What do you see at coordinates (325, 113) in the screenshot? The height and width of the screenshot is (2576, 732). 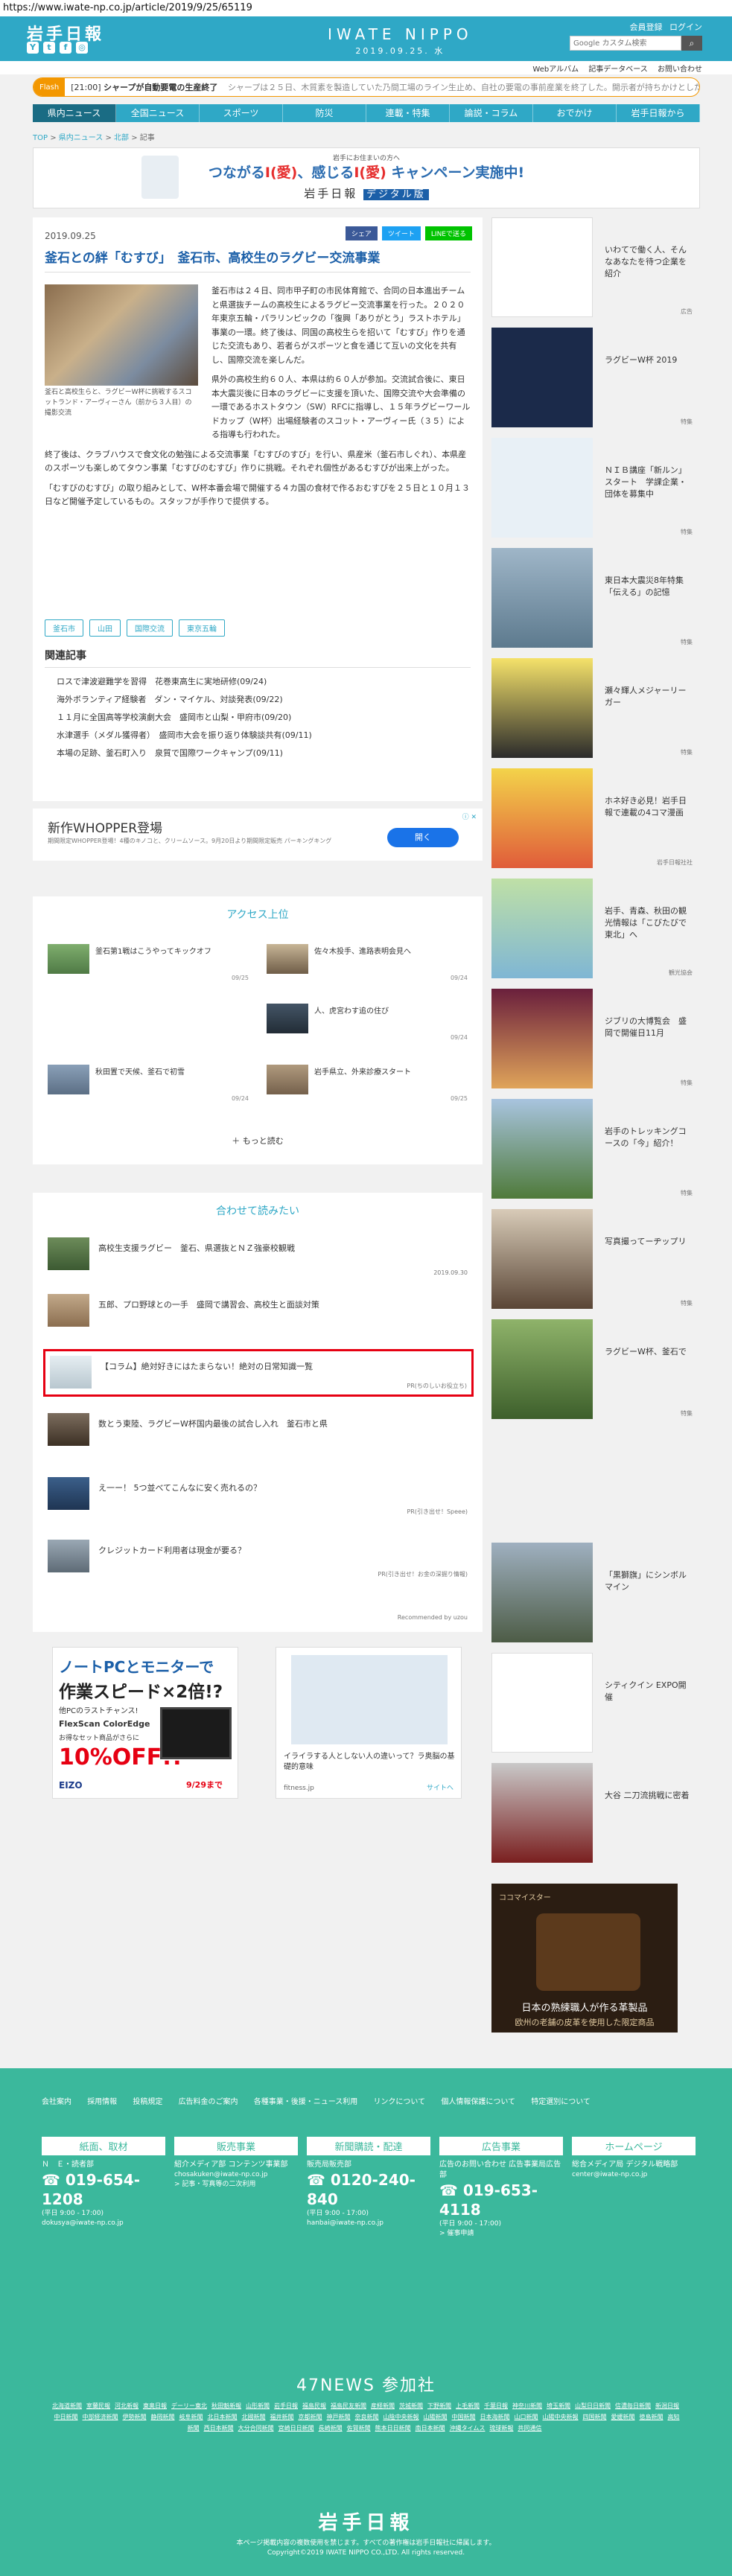 I see `nav-disaster: 防災` at bounding box center [325, 113].